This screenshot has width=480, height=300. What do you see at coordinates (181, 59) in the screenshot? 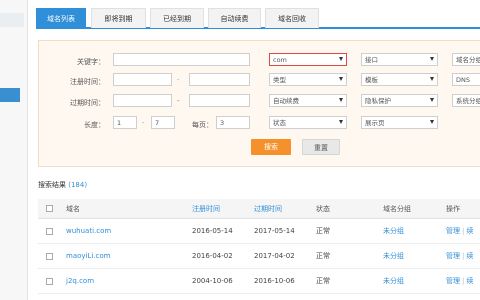
I see `keyword-input` at bounding box center [181, 59].